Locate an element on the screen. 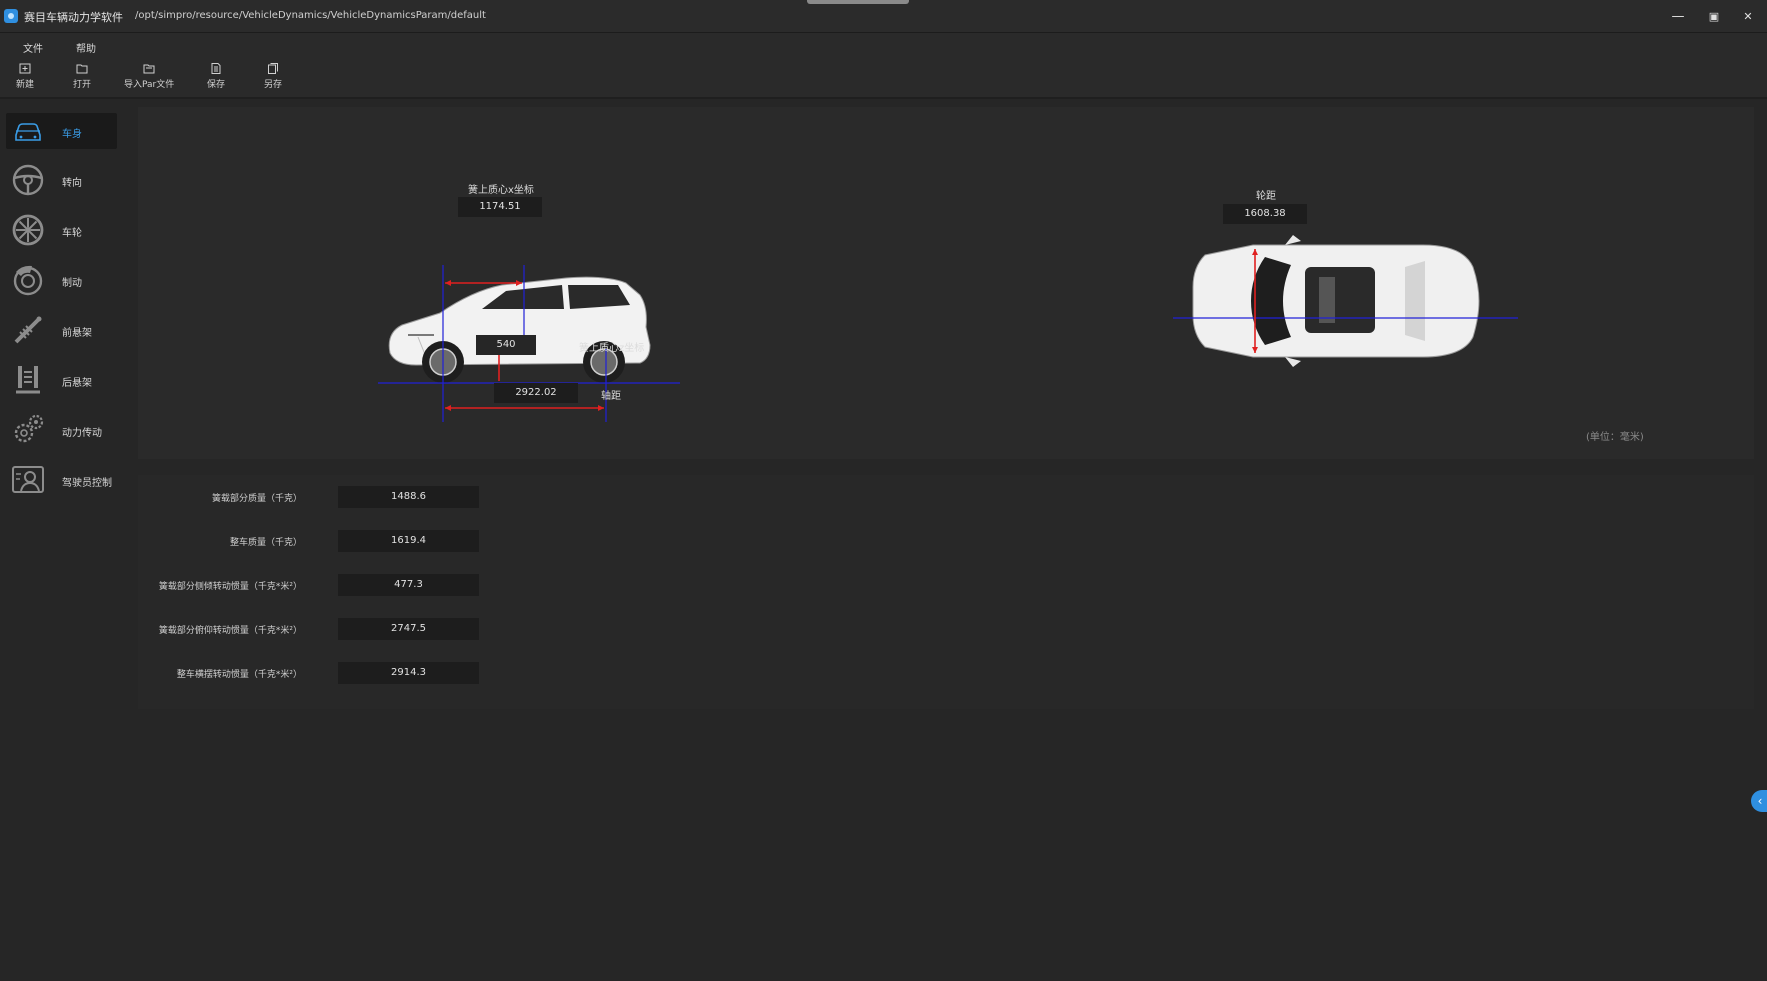  unit-note: (单位：毫米) is located at coordinates (1615, 437).